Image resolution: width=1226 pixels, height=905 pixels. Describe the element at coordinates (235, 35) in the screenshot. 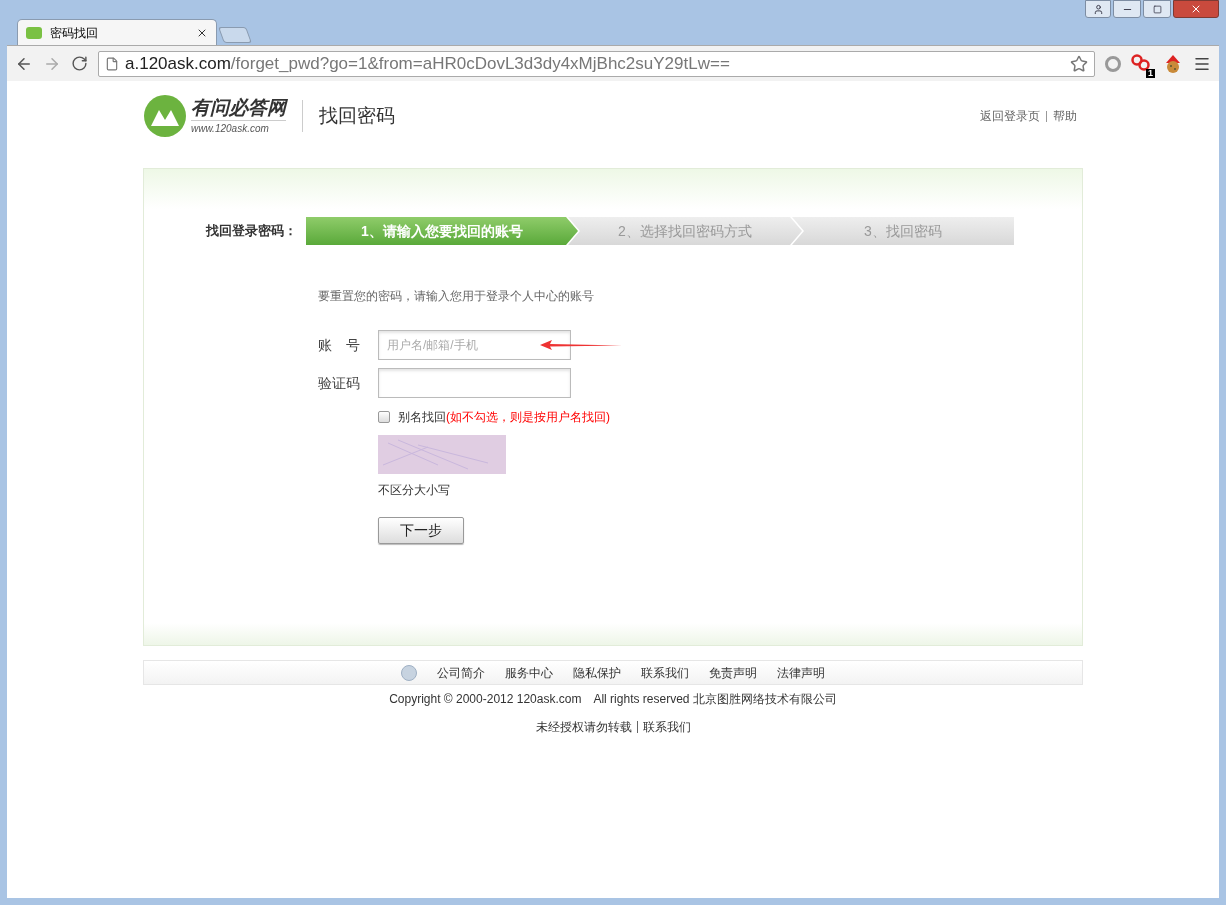

I see `new-tab-button` at that location.